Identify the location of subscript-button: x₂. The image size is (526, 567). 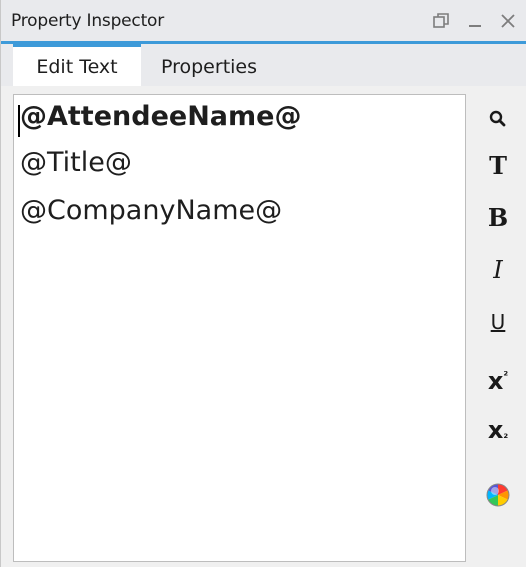
(498, 430).